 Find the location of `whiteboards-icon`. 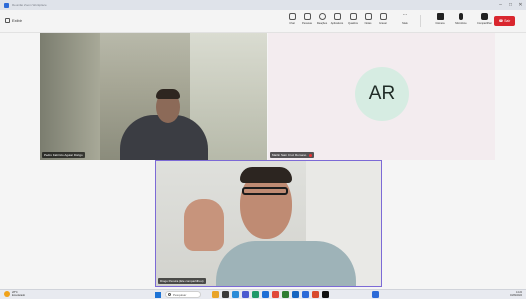

whiteboards-icon is located at coordinates (353, 16).